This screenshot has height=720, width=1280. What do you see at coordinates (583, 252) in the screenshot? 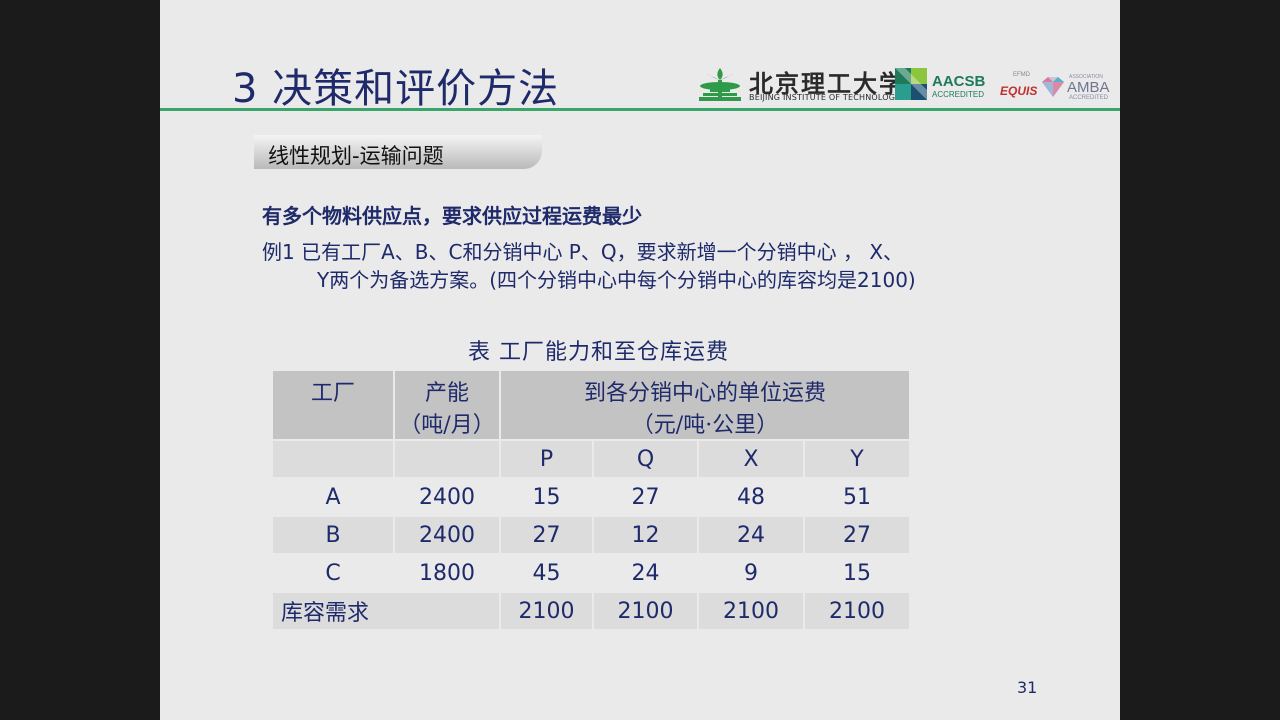
I see `example-line-1: 例1 已有工厂A、B、C和分销中心 P、Q，要求新增一个分销中心 ， X、` at bounding box center [583, 252].